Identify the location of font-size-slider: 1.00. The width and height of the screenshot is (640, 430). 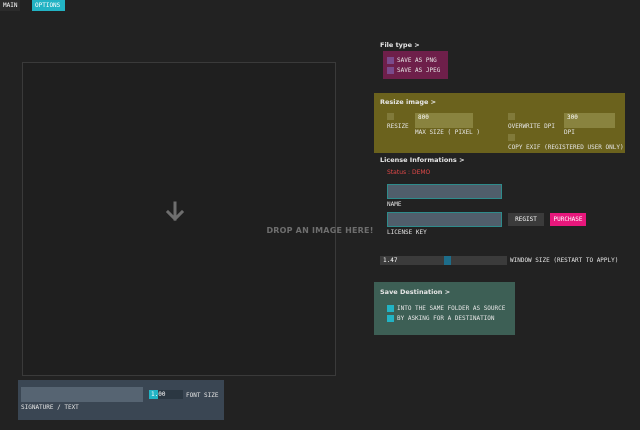
(166, 394).